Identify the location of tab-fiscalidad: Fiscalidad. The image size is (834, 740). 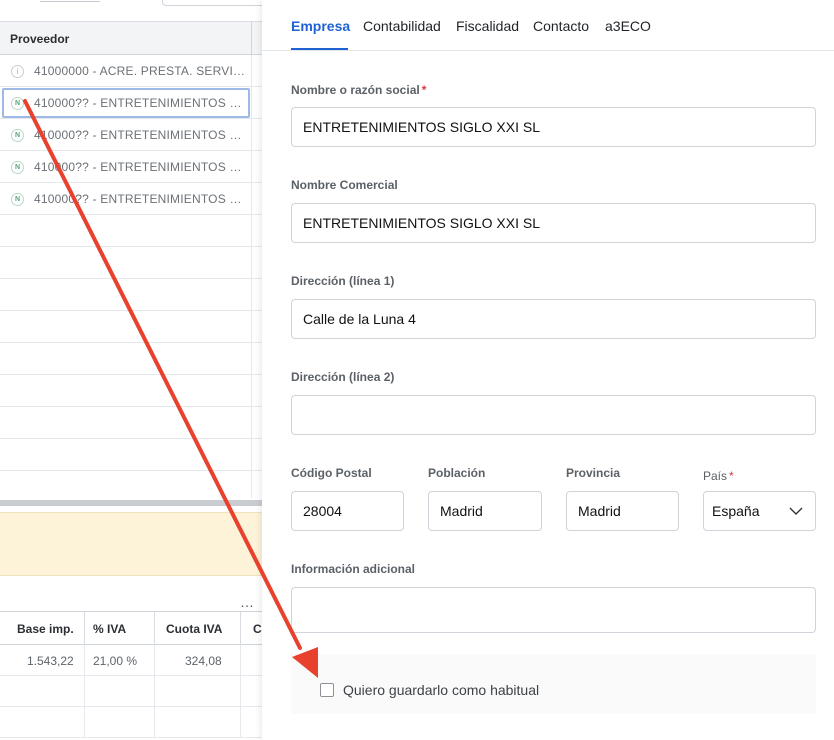
(487, 26).